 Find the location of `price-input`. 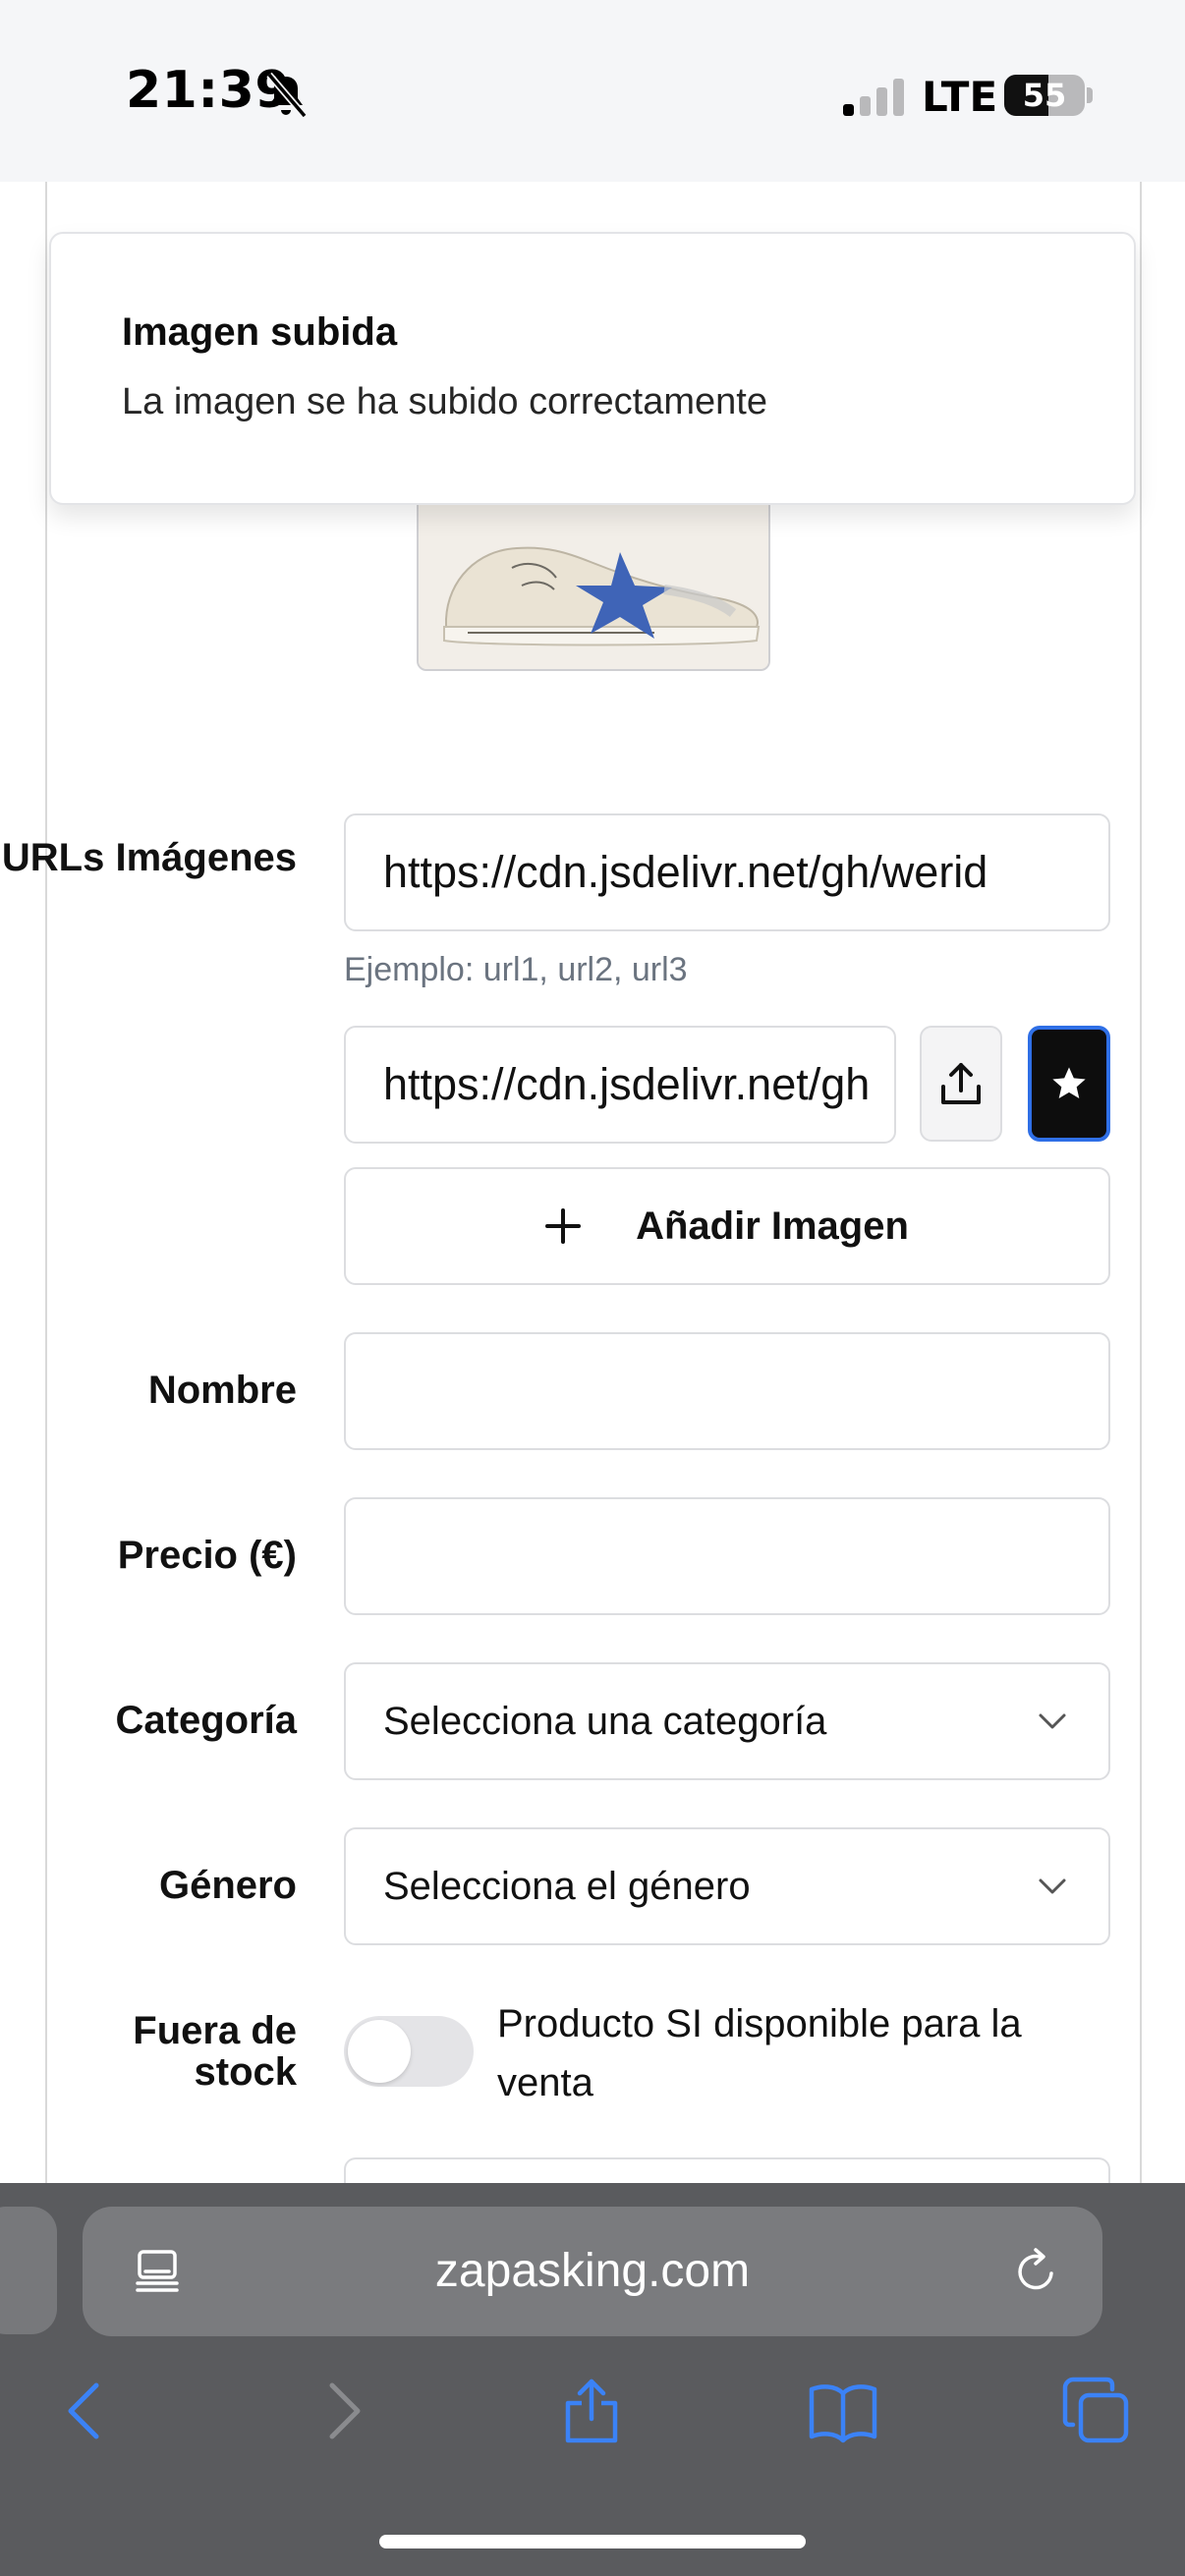

price-input is located at coordinates (727, 1556).